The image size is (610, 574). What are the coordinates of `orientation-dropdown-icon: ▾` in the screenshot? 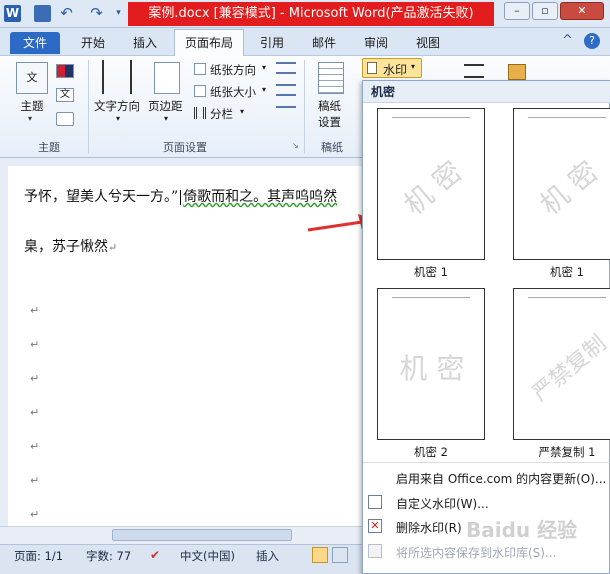 It's located at (264, 67).